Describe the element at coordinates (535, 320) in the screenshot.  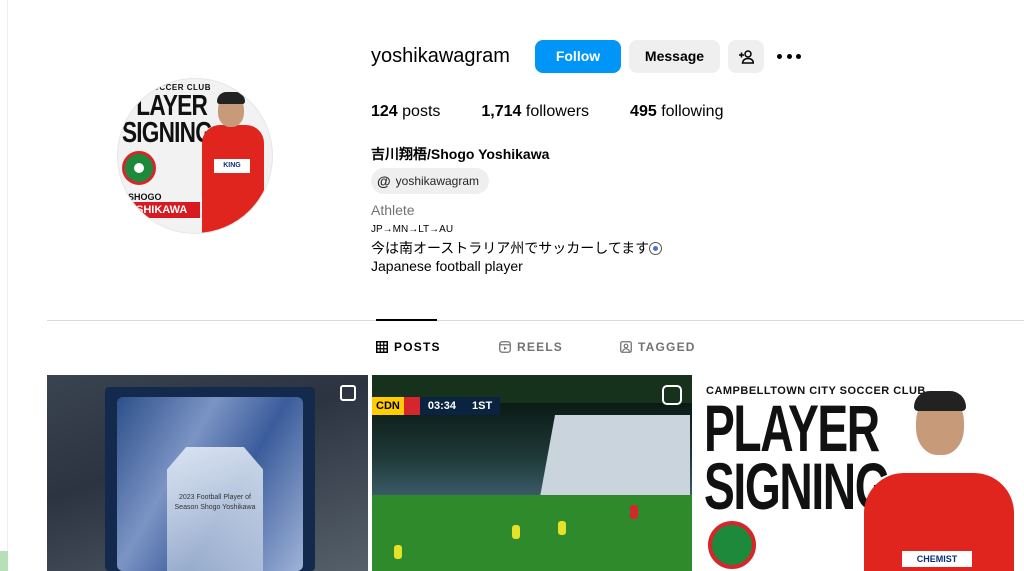
I see `tabs-divider` at that location.